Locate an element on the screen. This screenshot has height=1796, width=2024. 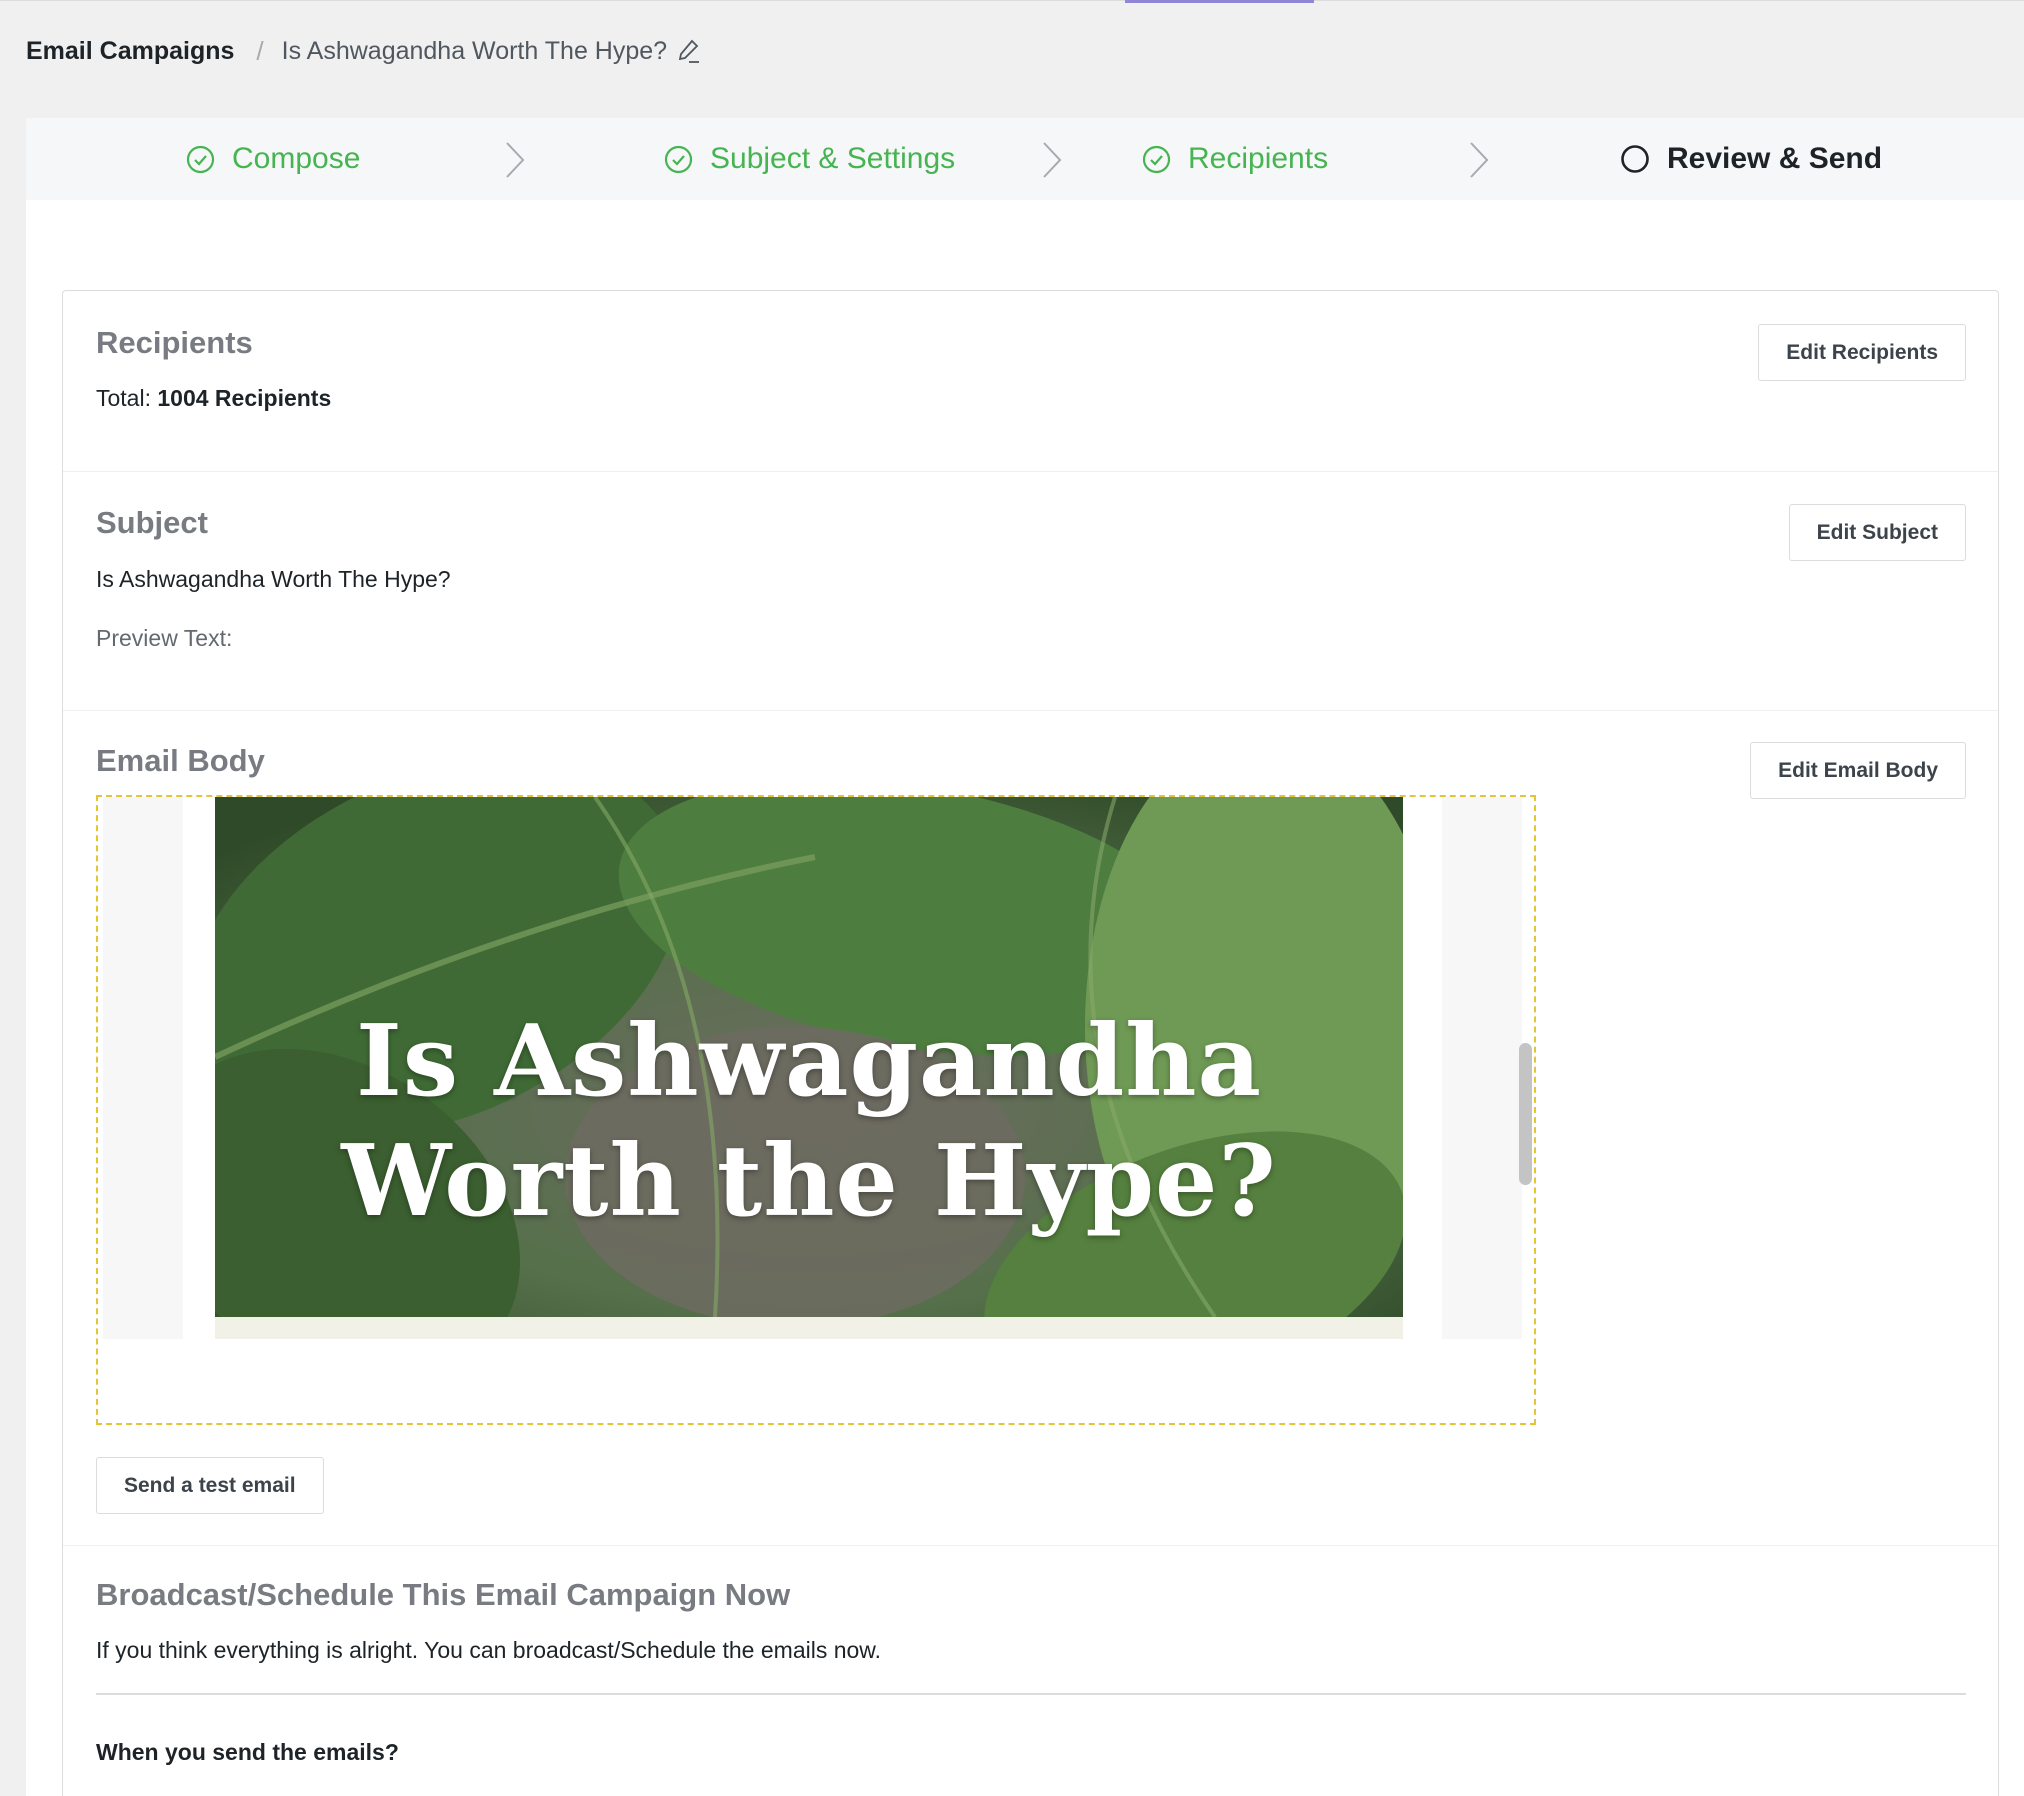
subject-value: Is Ashwagandha Worth The Hype? is located at coordinates (273, 579).